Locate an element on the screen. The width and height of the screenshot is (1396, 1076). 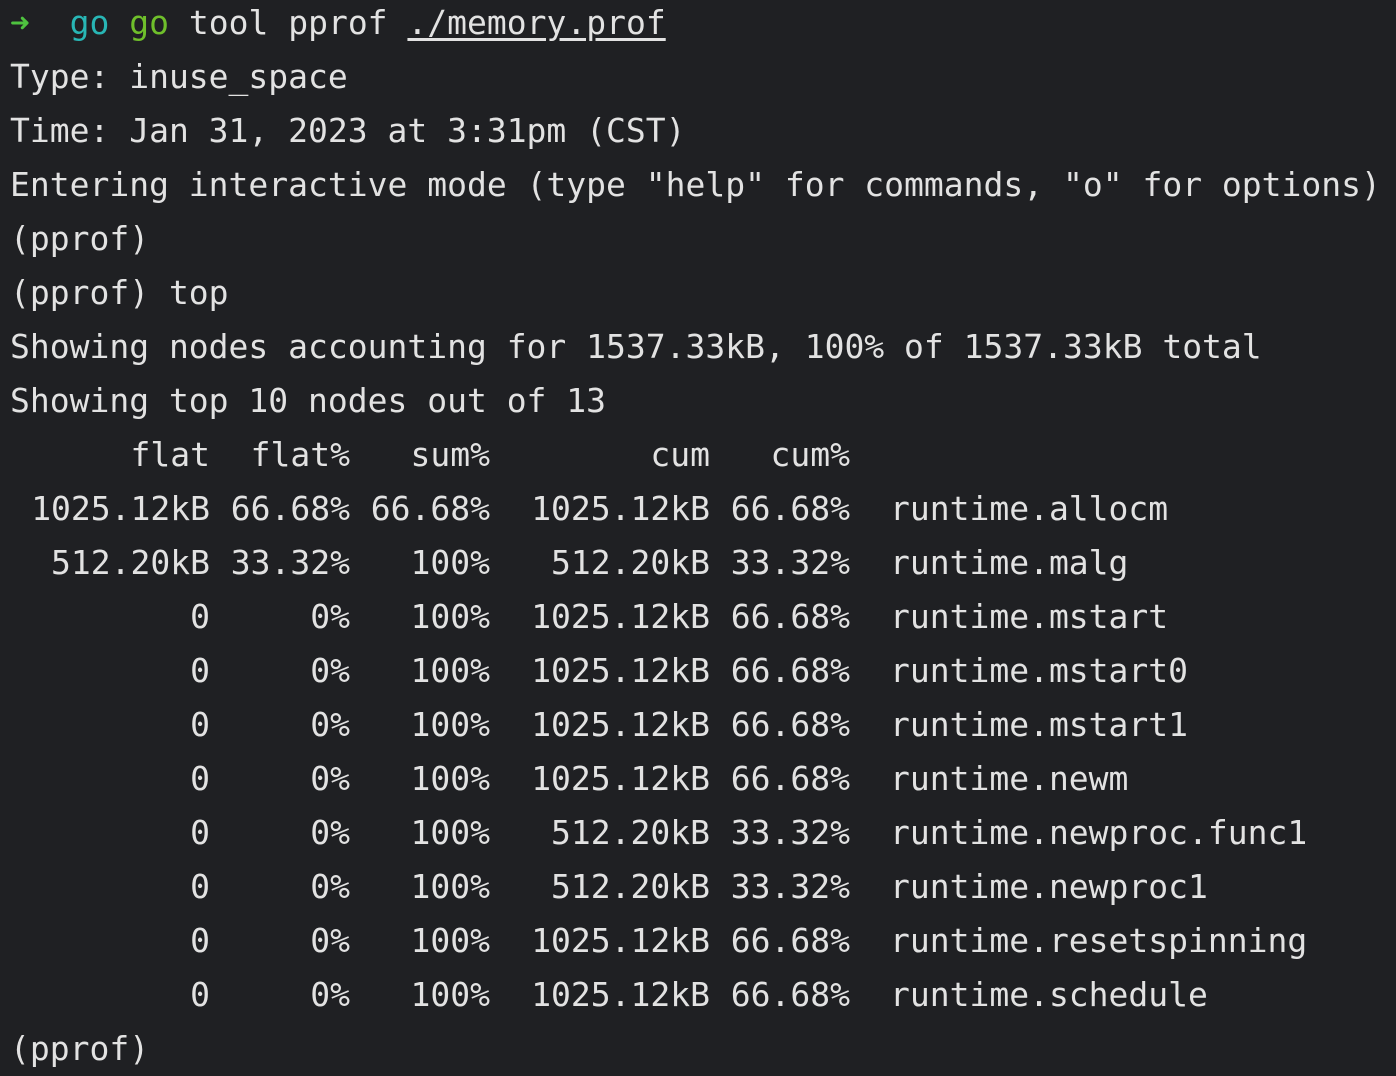
prompt-command: go is located at coordinates (149, 22).